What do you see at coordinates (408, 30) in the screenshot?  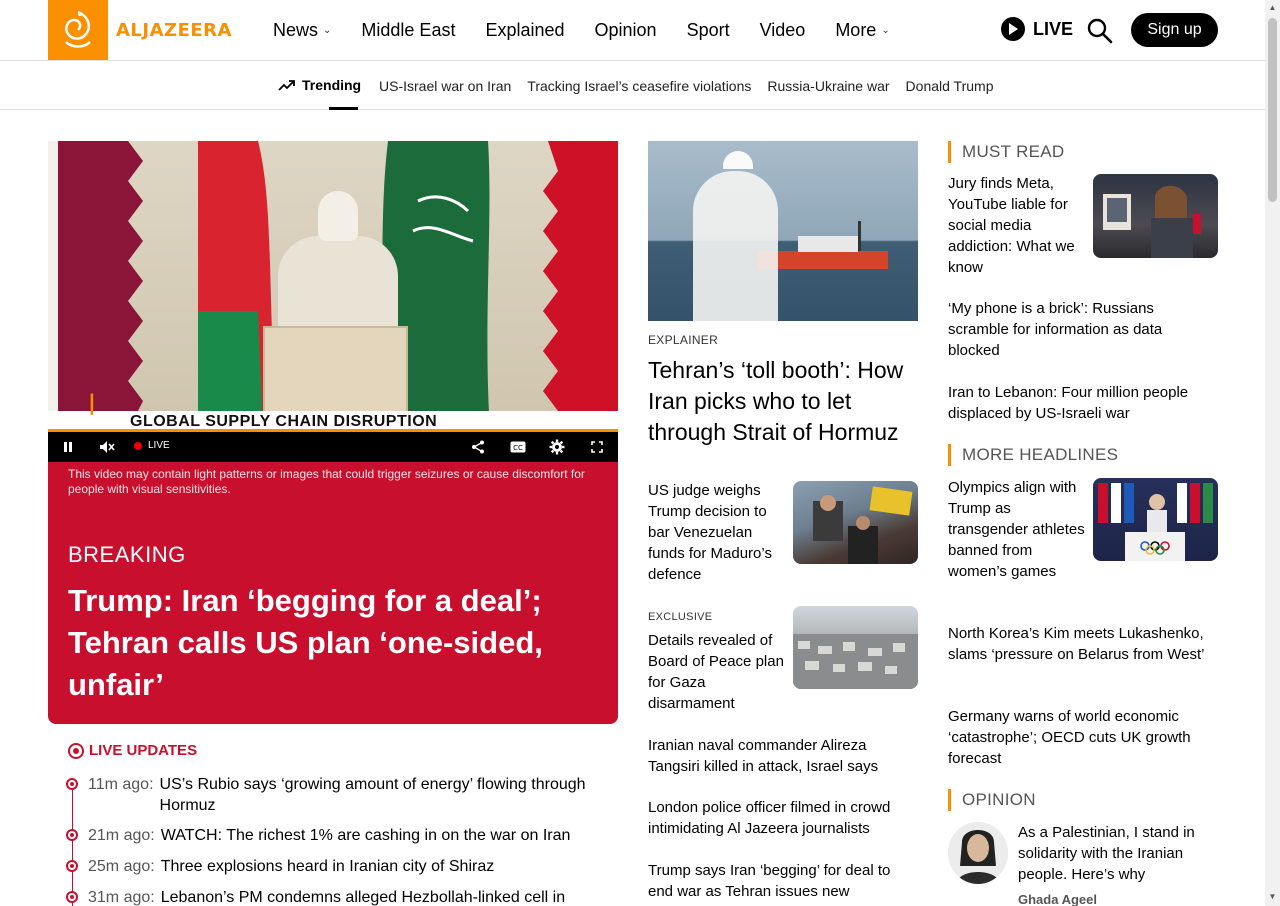 I see `nav-middle-east: Middle East` at bounding box center [408, 30].